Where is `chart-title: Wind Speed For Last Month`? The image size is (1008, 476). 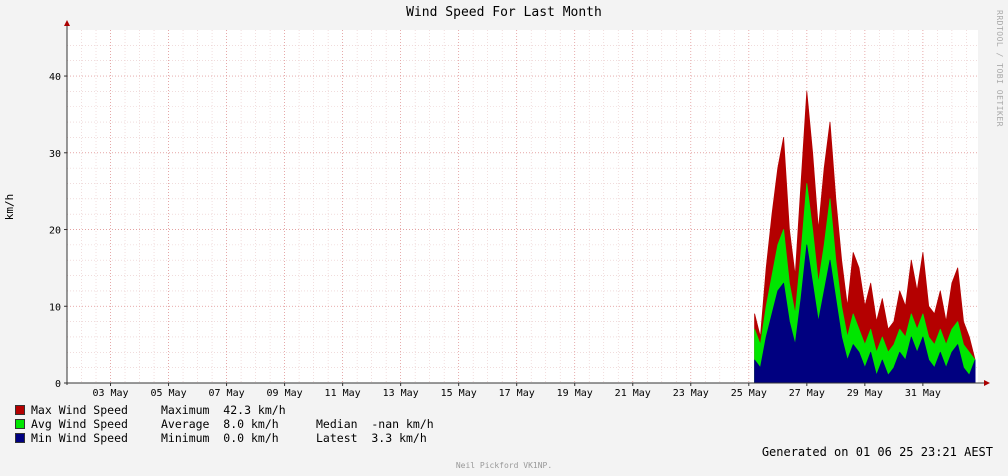
chart-title: Wind Speed For Last Month is located at coordinates (504, 12).